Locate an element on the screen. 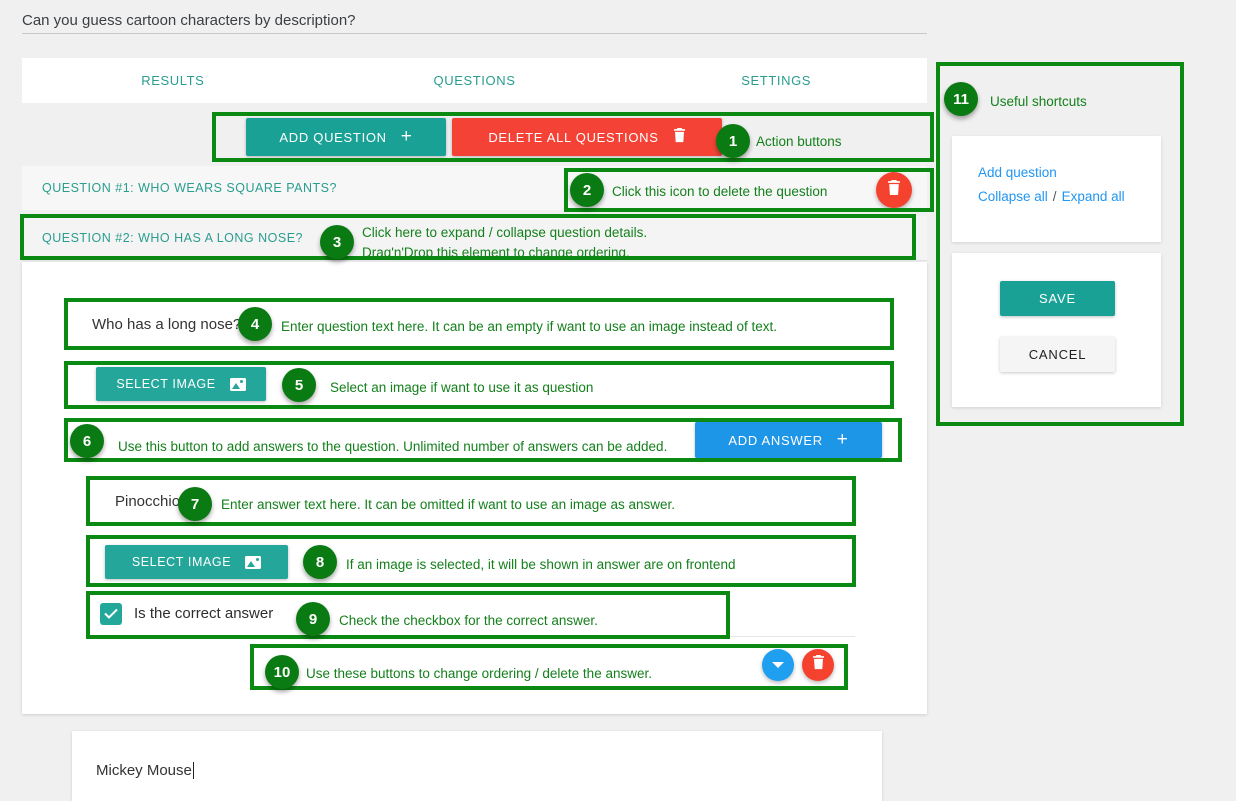 The image size is (1236, 801). add-question-button: ADD QUESTION + is located at coordinates (346, 137).